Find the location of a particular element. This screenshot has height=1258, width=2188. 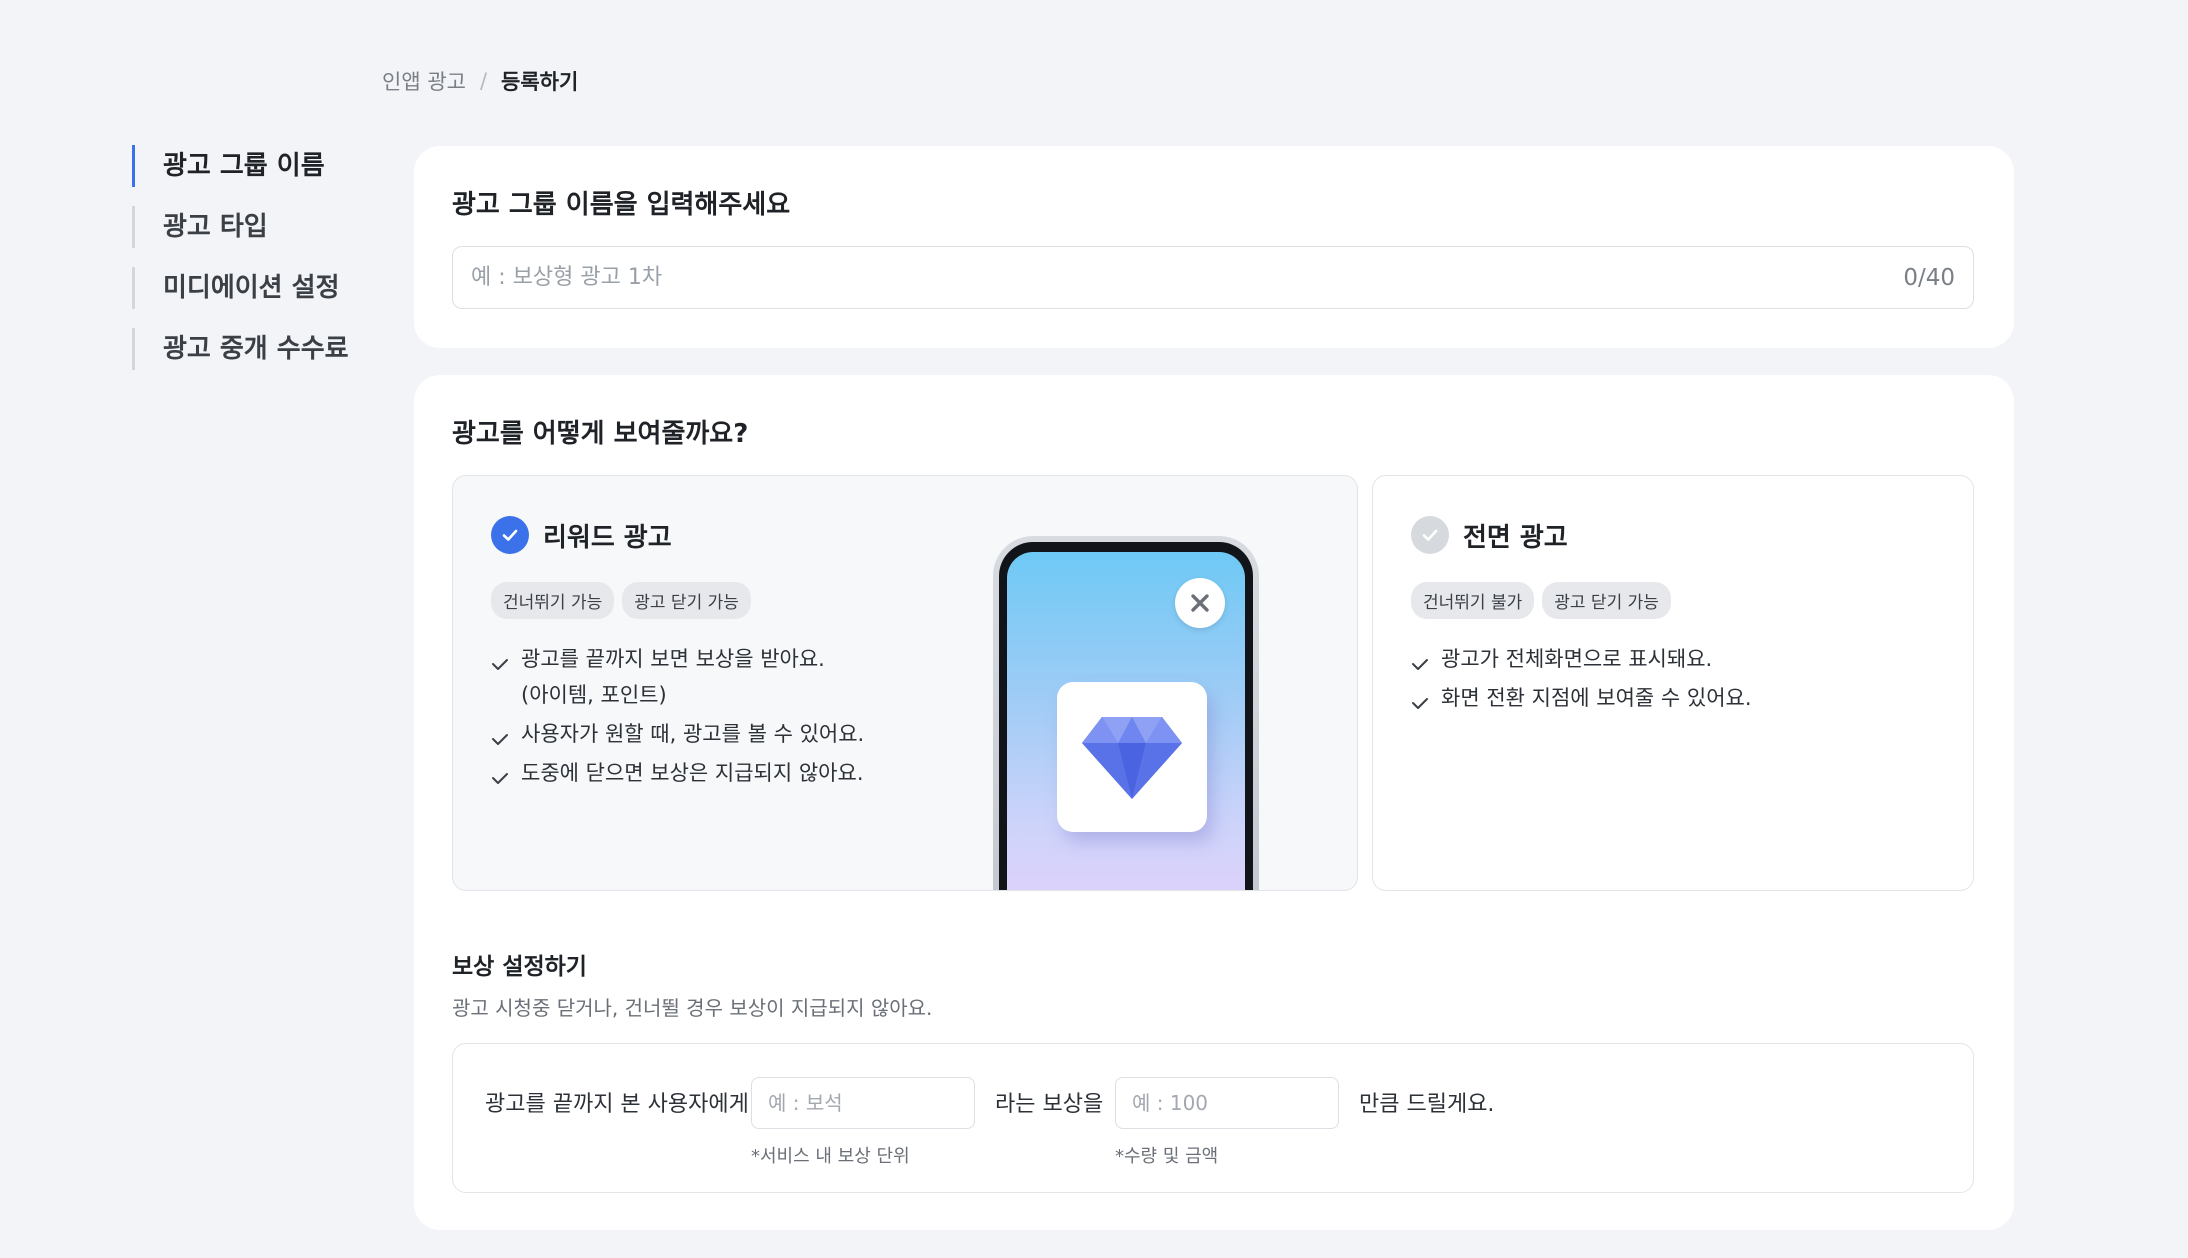

ad-group-name-input is located at coordinates (1187, 277).